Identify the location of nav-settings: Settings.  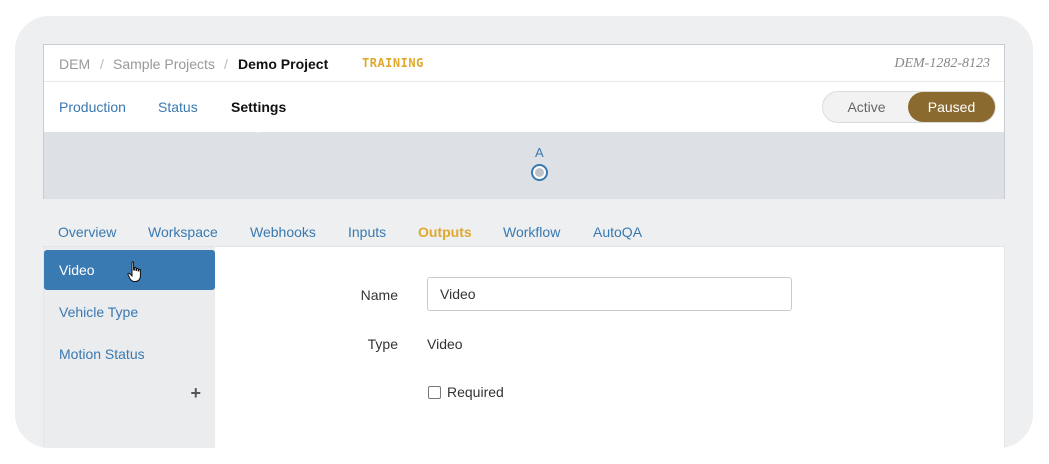
(258, 107).